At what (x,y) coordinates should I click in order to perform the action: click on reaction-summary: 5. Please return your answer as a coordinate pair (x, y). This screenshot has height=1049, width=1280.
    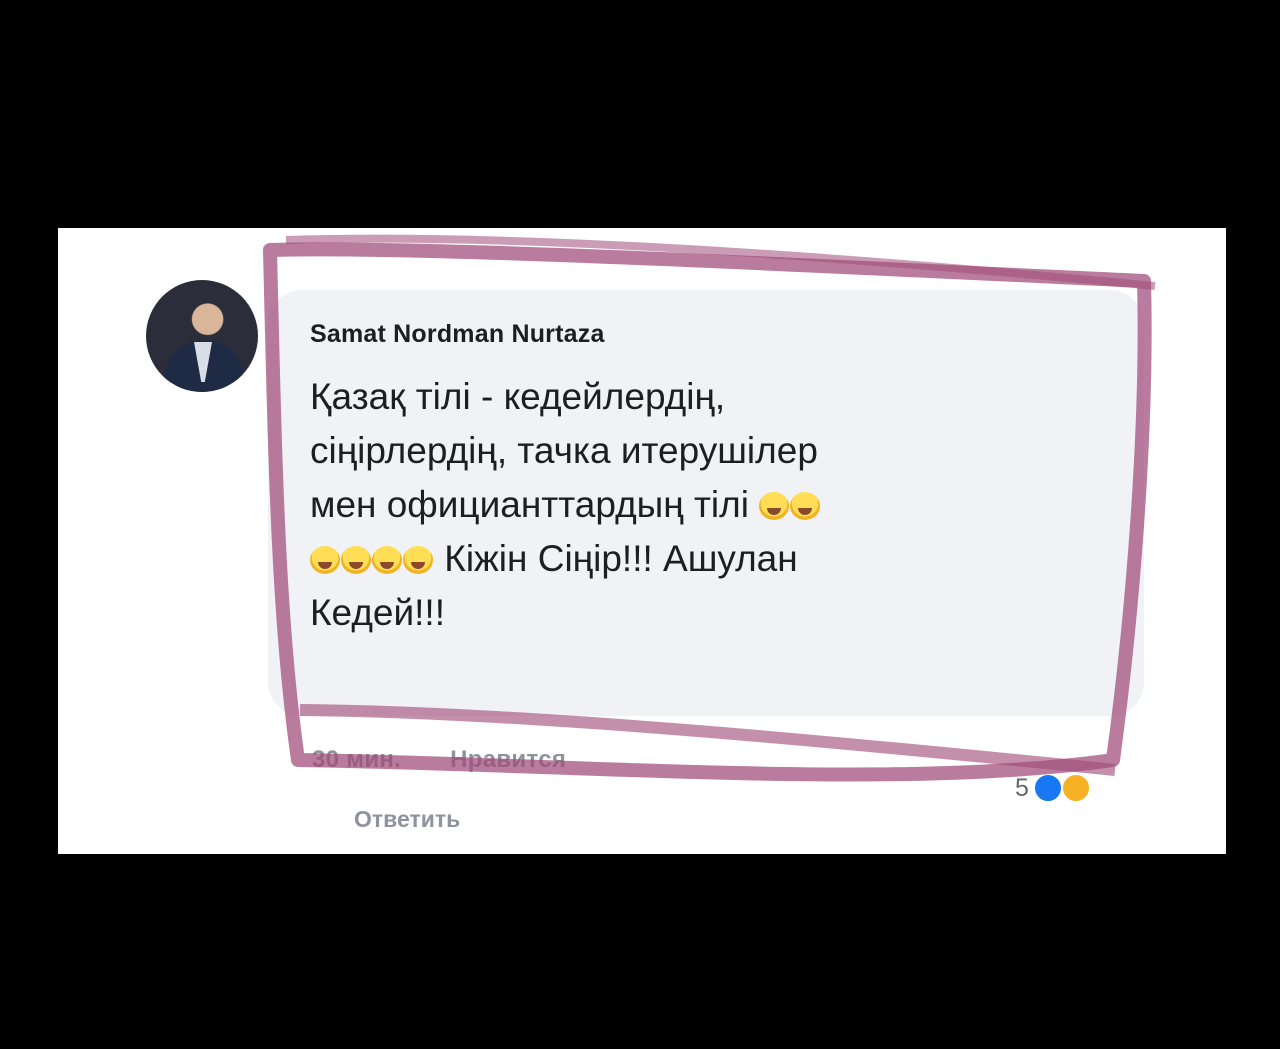
    Looking at the image, I should click on (1053, 788).